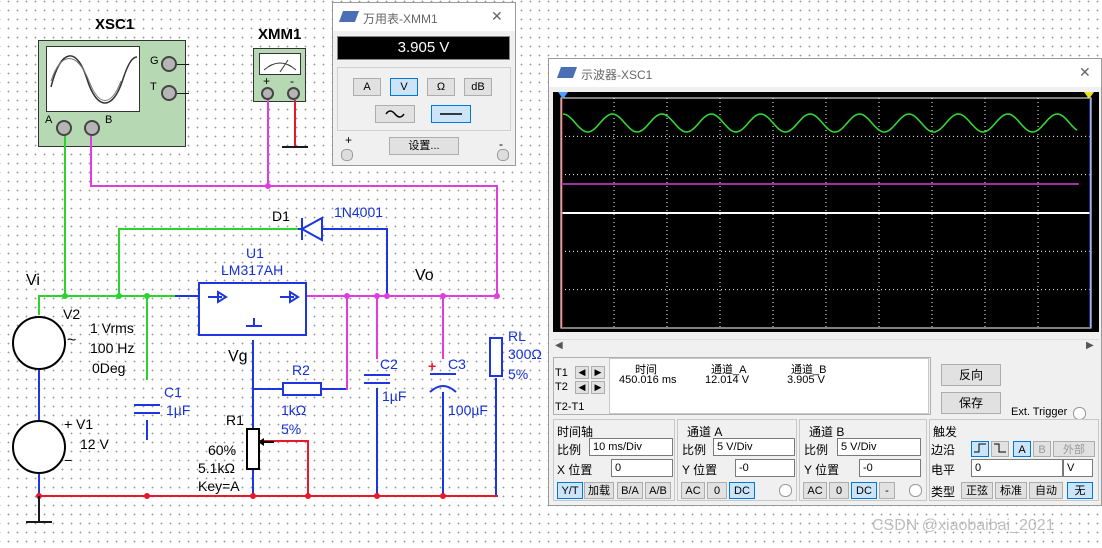 This screenshot has height=548, width=1102. Describe the element at coordinates (570, 490) in the screenshot. I see `yt-mode-button: Y/T` at that location.